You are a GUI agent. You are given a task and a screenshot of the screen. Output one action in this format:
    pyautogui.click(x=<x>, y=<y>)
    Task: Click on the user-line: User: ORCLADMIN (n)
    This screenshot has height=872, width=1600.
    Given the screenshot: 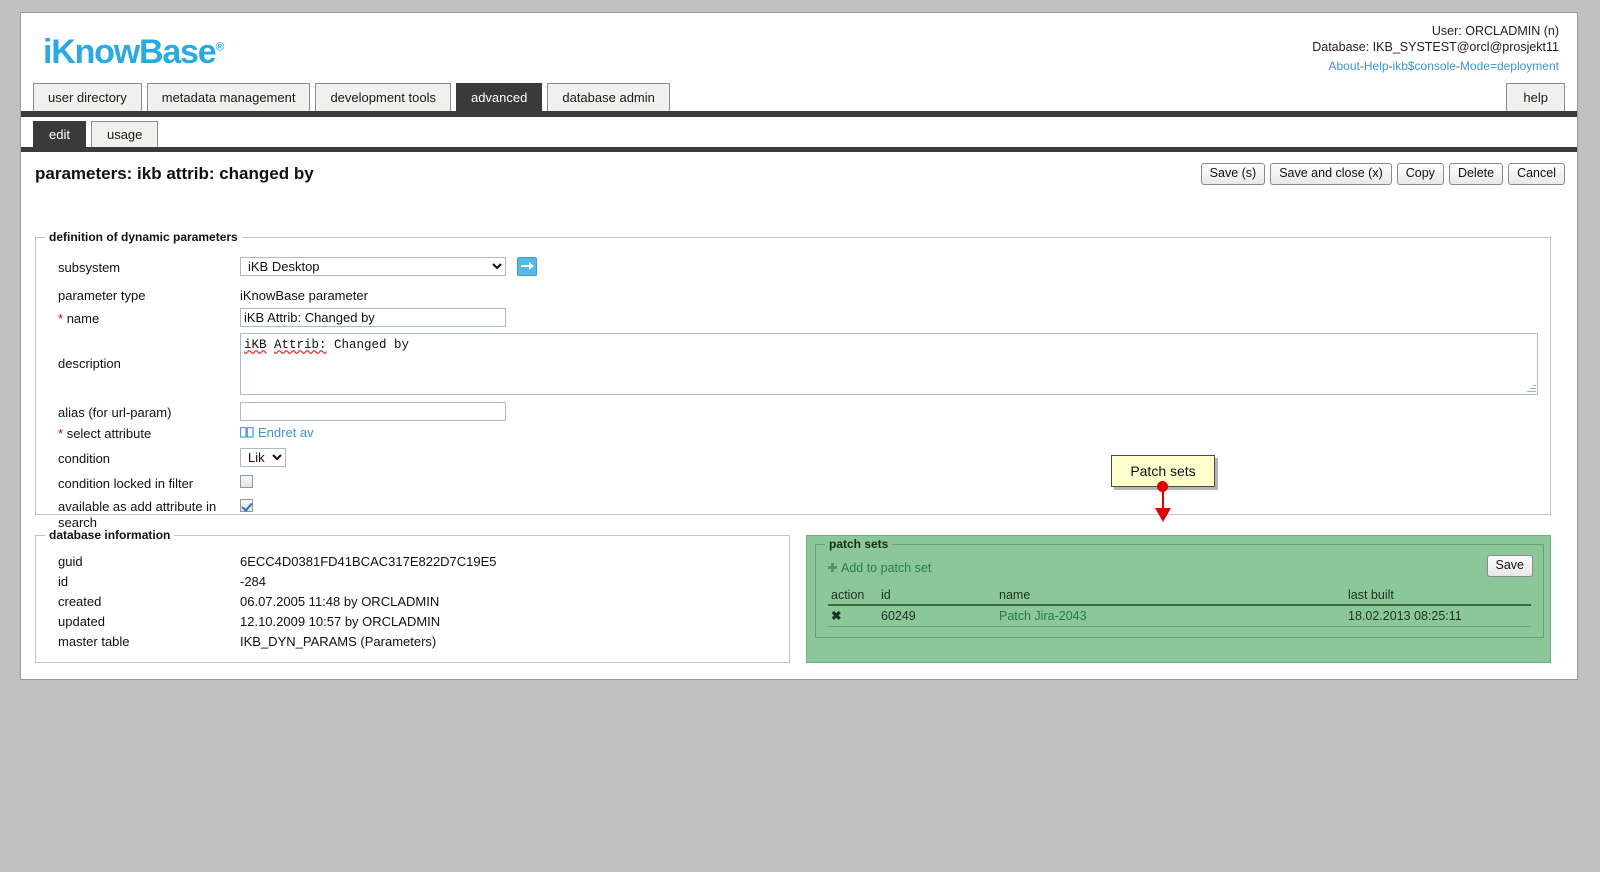 What is the action you would take?
    pyautogui.click(x=1495, y=31)
    